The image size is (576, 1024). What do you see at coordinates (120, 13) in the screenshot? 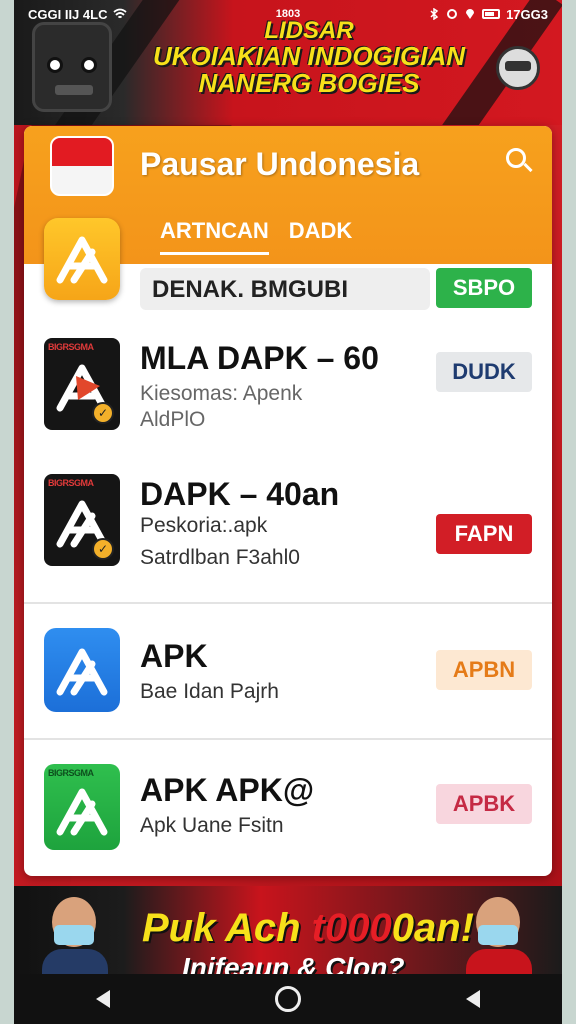
I see `wifi-icon` at bounding box center [120, 13].